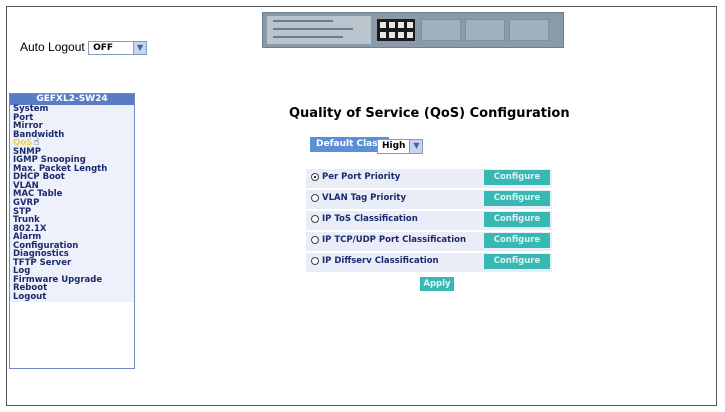  Describe the element at coordinates (52, 47) in the screenshot. I see `auto-logout-label: Auto Logout` at that location.